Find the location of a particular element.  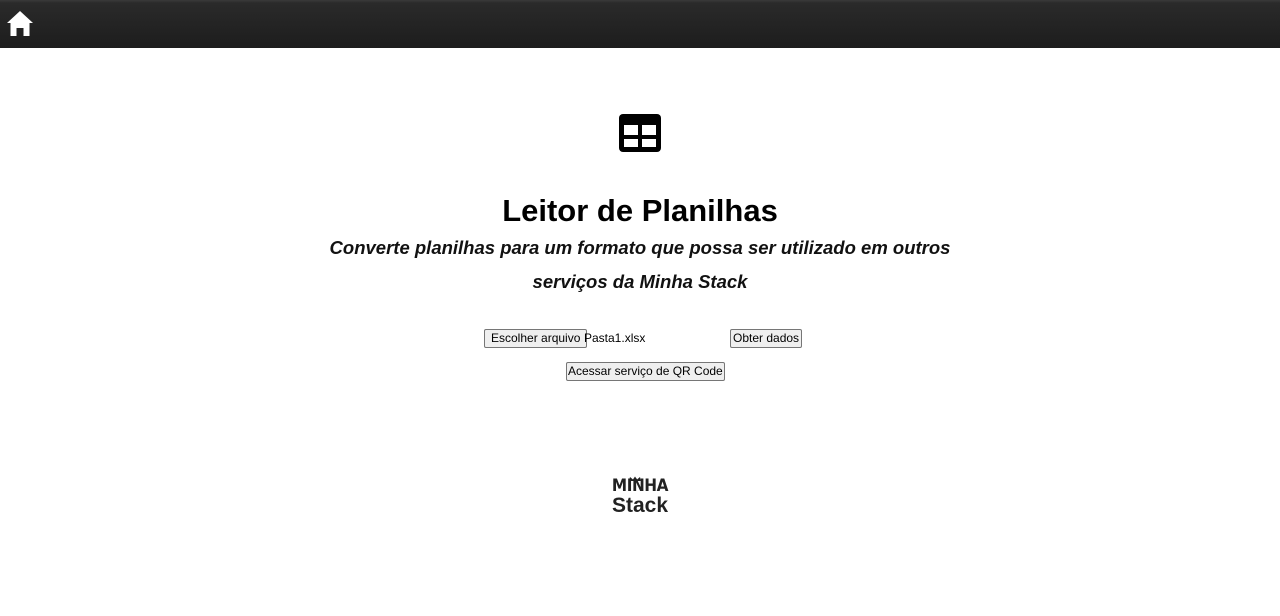

logo-text-bottom: Stack is located at coordinates (640, 505).